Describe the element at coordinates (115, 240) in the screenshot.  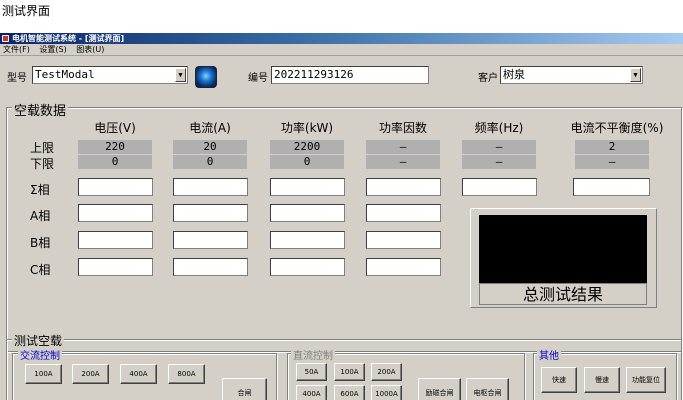
I see `b-voltage-field` at that location.